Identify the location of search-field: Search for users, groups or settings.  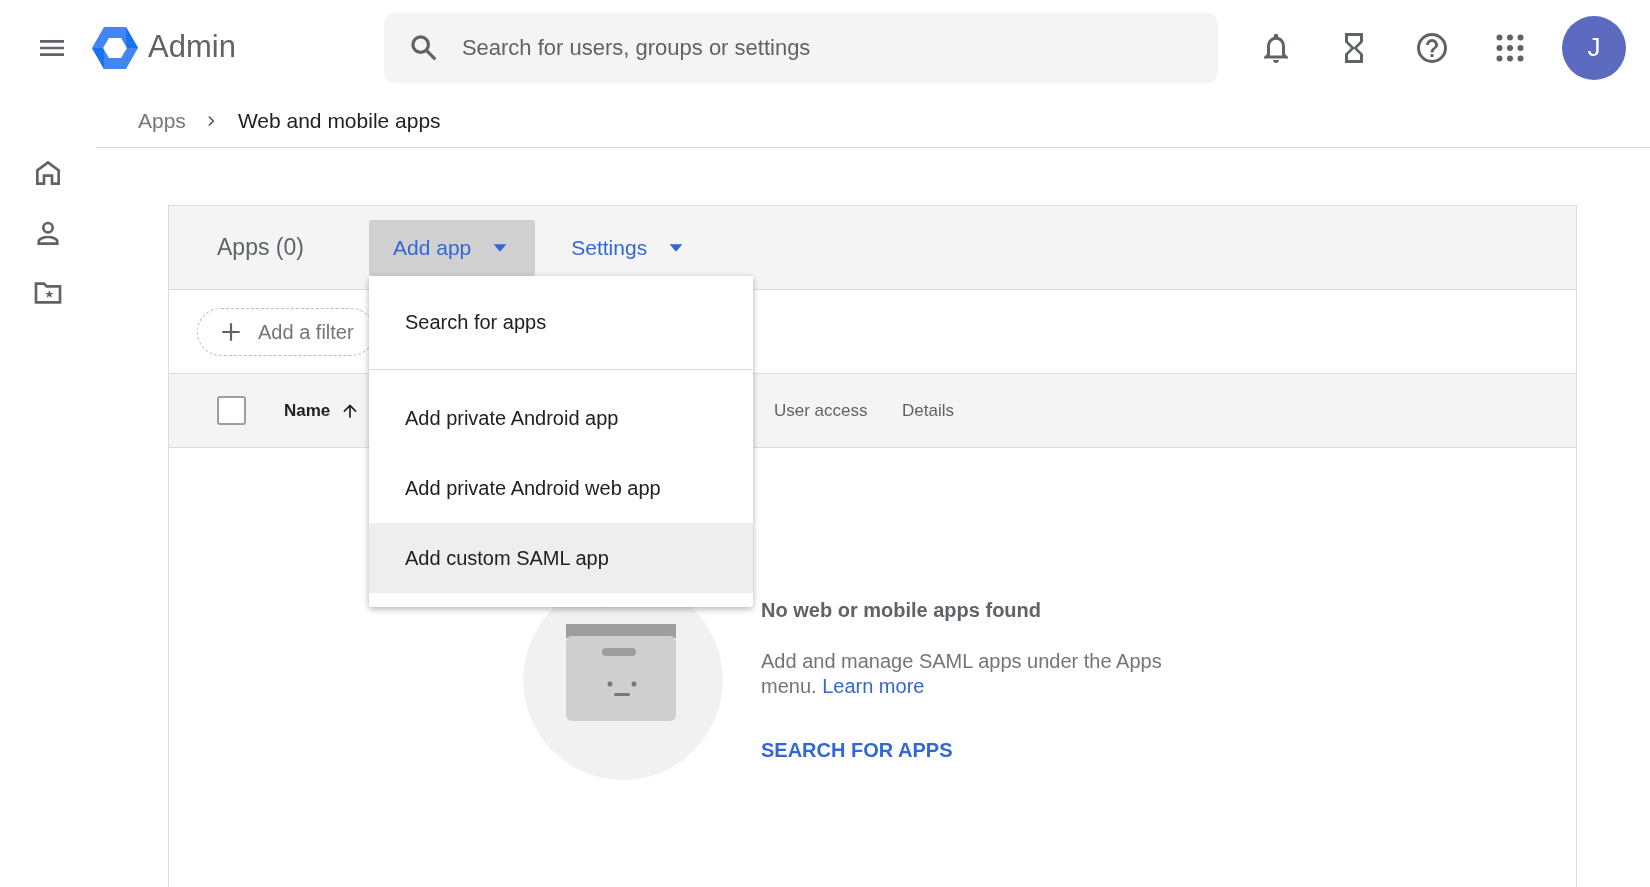
(826, 47).